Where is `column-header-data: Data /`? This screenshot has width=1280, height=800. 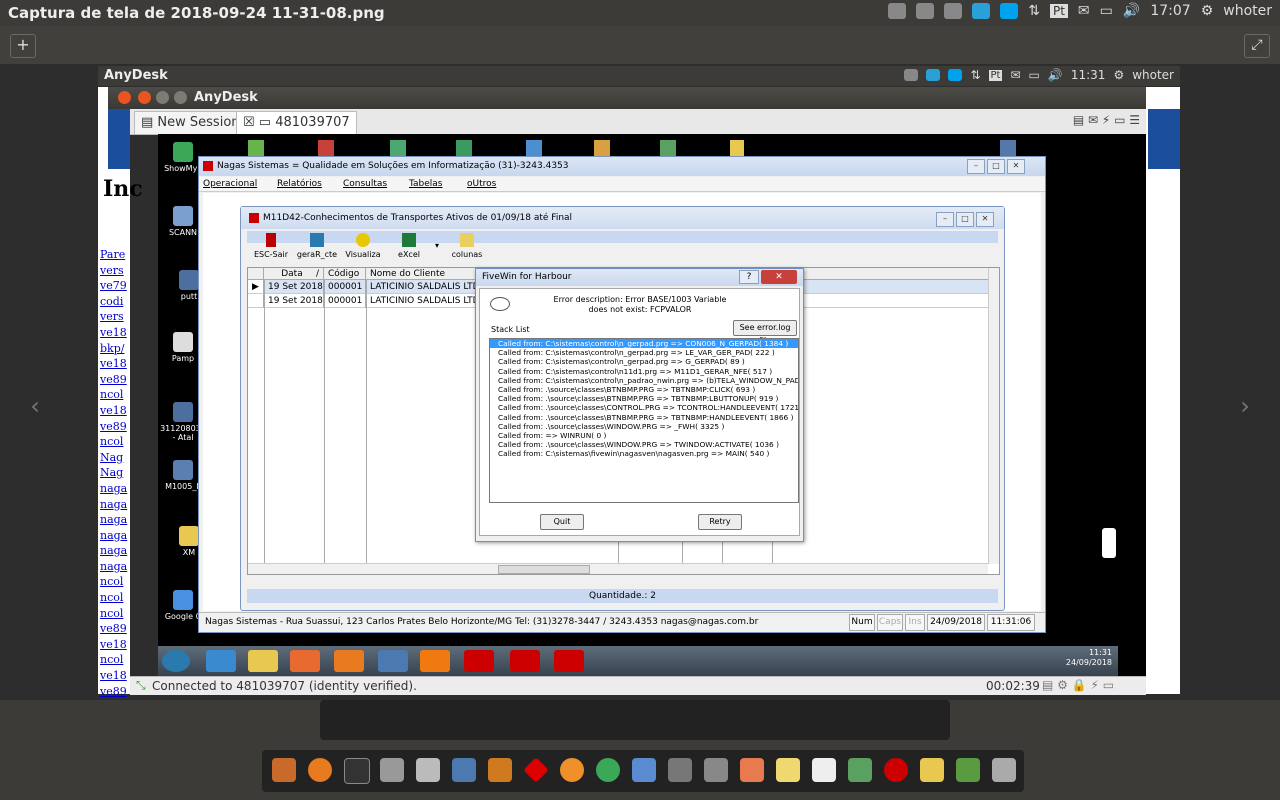
column-header-data: Data / is located at coordinates (294, 274).